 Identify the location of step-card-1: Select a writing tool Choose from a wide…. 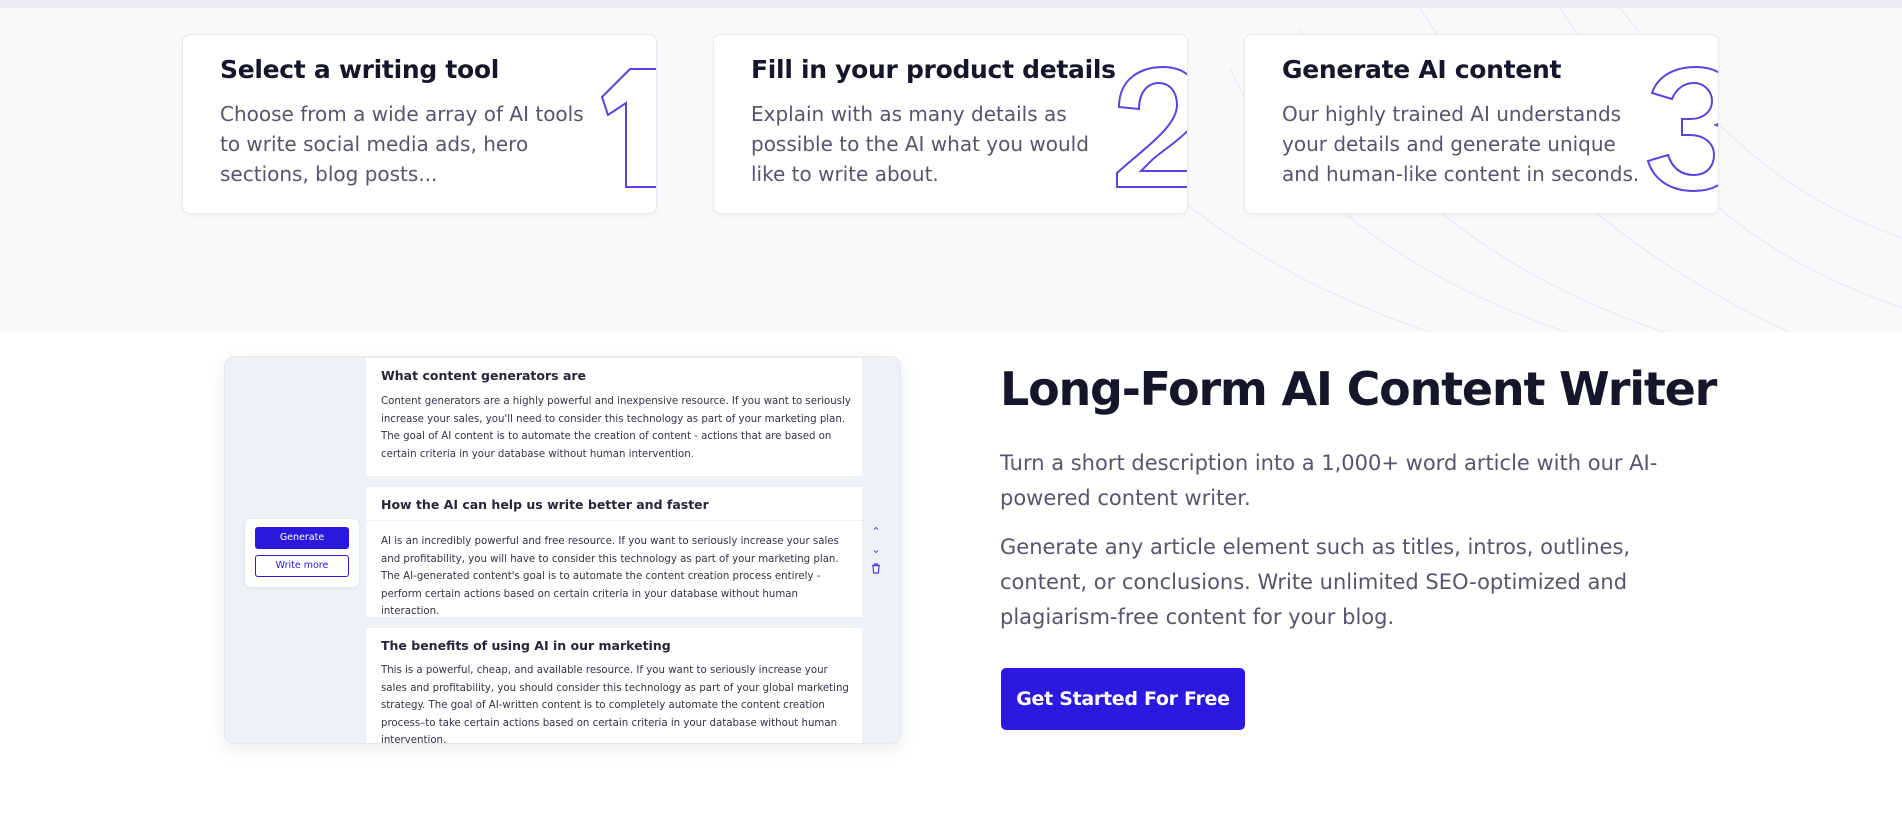
(419, 124).